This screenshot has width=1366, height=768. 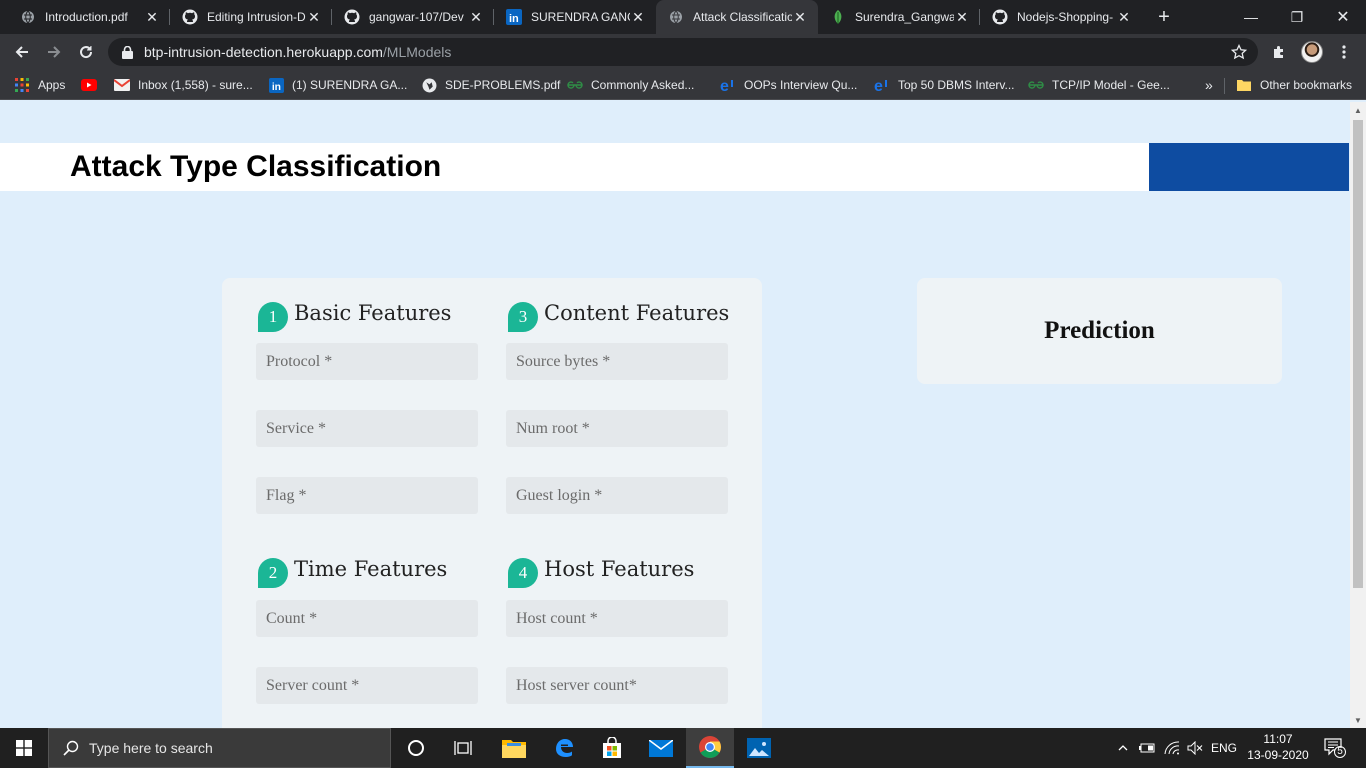 What do you see at coordinates (575, 85) in the screenshot?
I see `gfg-icon` at bounding box center [575, 85].